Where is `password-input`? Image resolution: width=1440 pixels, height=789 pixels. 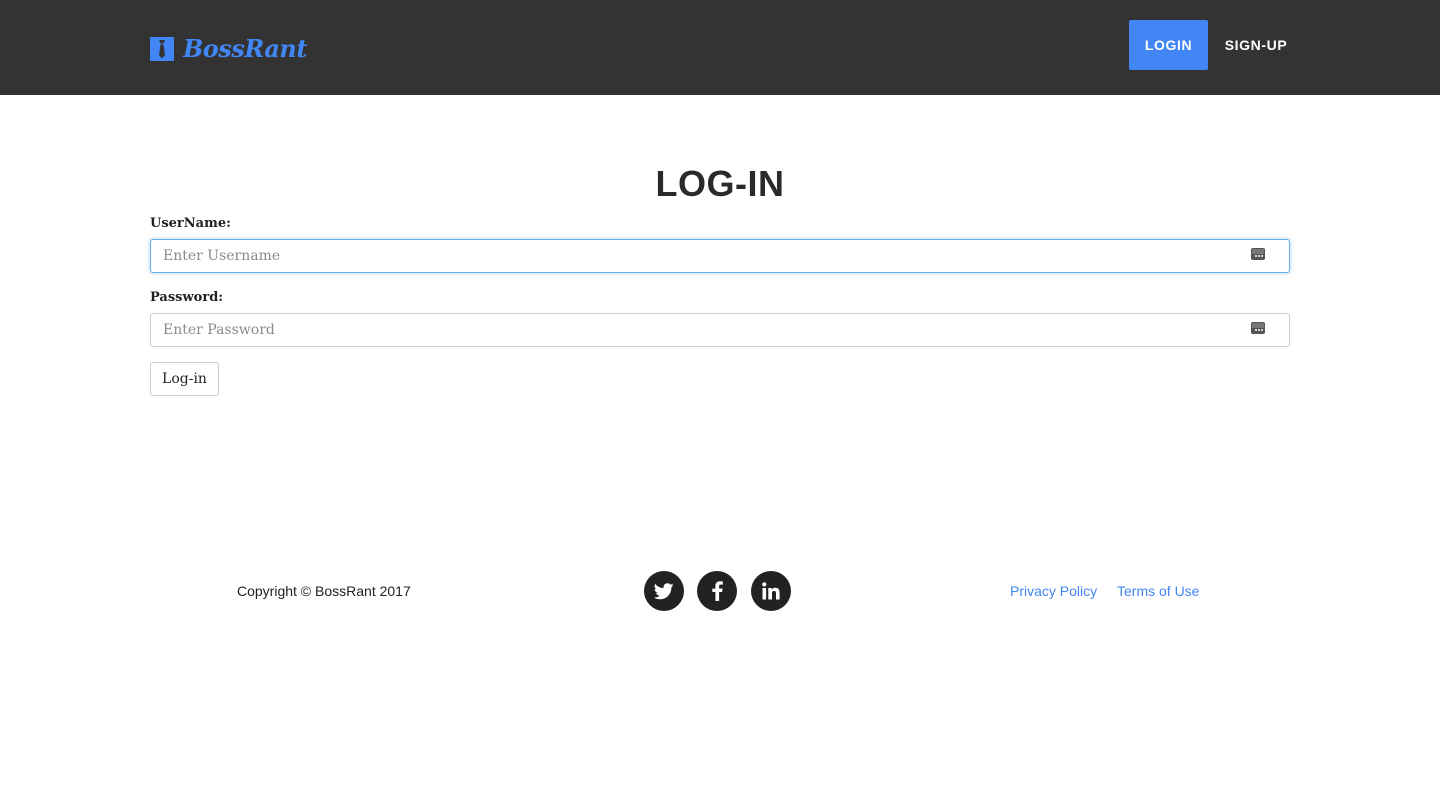 password-input is located at coordinates (720, 330).